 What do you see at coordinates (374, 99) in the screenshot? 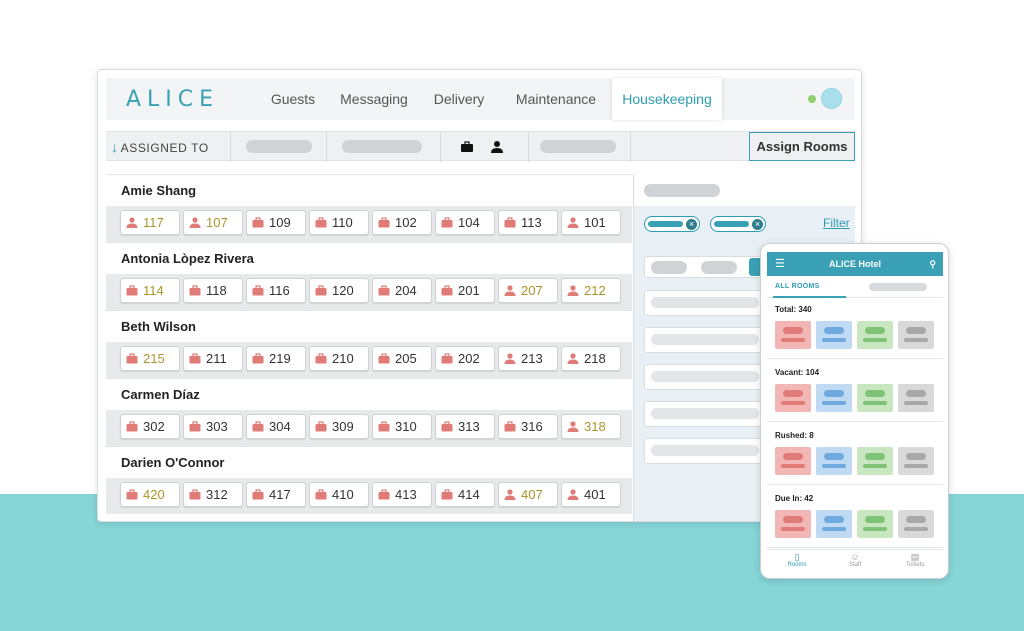
I see `nav-messaging: Messaging` at bounding box center [374, 99].